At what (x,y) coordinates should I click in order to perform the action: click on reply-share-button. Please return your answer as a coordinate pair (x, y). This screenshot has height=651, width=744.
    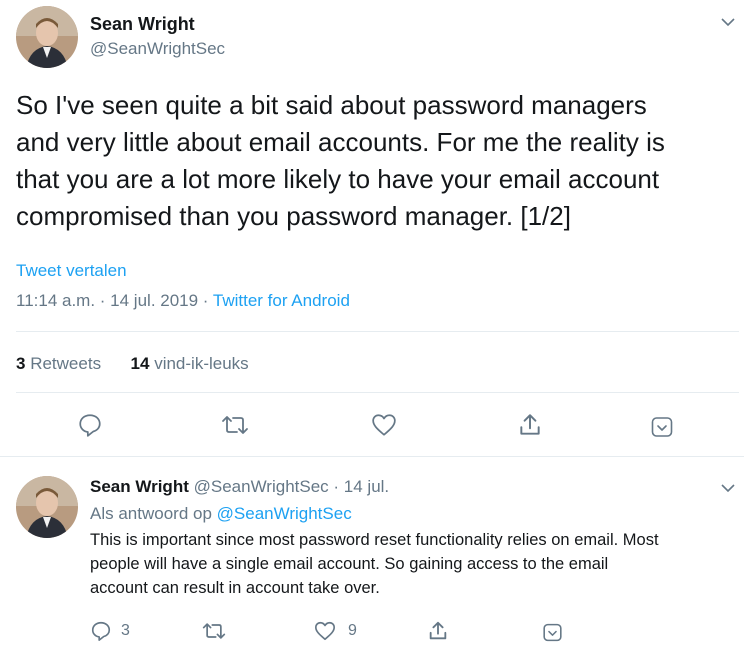
    Looking at the image, I should click on (438, 633).